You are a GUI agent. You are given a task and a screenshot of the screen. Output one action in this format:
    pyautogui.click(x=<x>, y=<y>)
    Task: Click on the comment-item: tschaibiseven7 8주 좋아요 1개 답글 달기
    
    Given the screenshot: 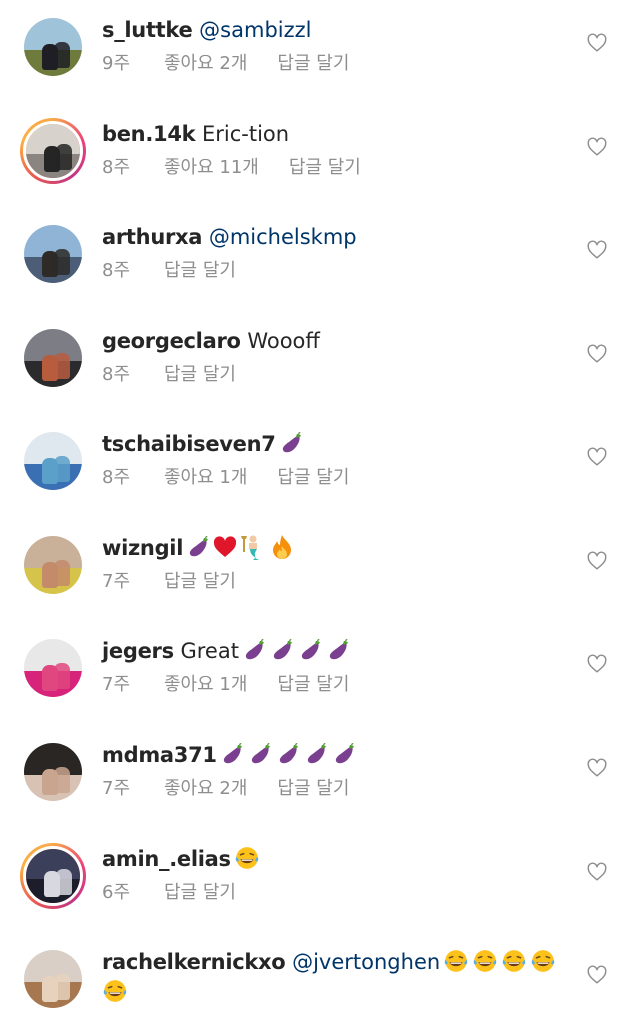 What is the action you would take?
    pyautogui.click(x=320, y=466)
    